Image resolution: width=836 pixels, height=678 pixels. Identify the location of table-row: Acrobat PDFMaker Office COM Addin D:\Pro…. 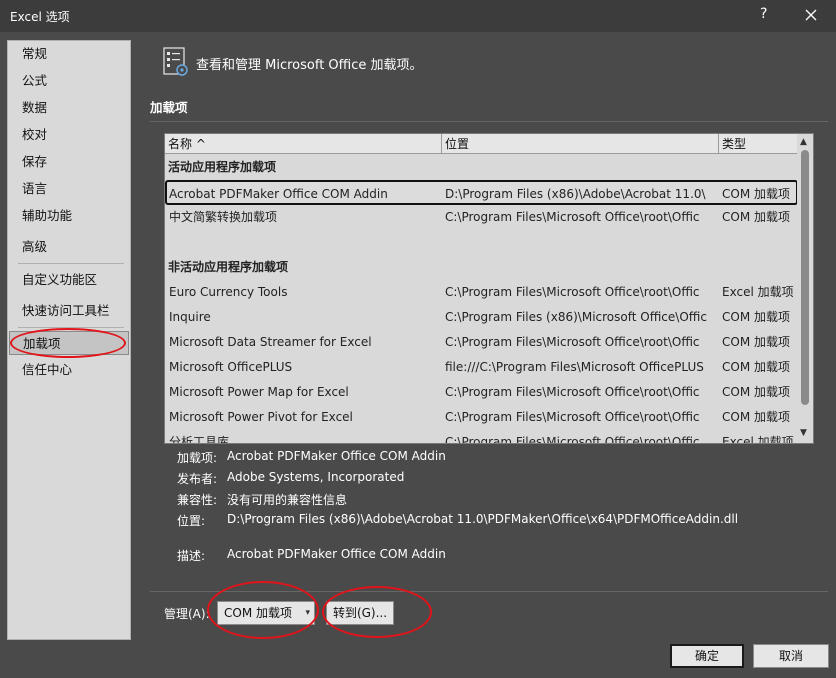
(481, 192).